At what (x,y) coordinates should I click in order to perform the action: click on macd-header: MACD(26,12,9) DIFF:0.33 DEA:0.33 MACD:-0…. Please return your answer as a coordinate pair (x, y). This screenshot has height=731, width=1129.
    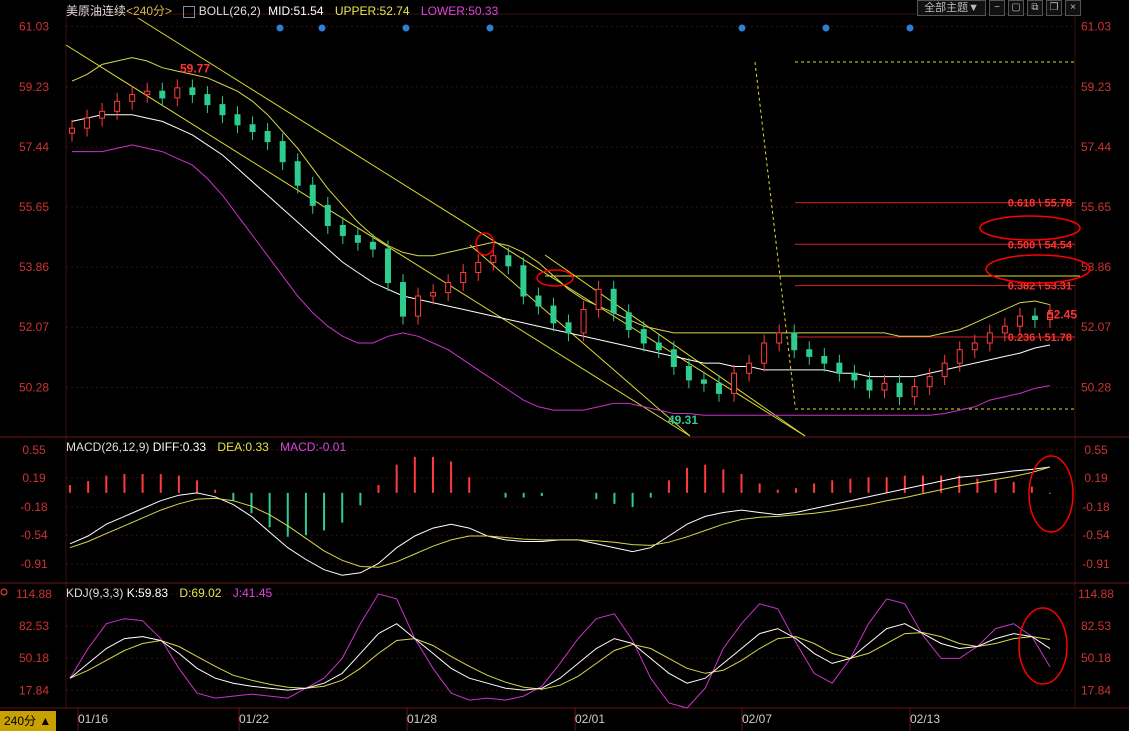
    Looking at the image, I should click on (206, 447).